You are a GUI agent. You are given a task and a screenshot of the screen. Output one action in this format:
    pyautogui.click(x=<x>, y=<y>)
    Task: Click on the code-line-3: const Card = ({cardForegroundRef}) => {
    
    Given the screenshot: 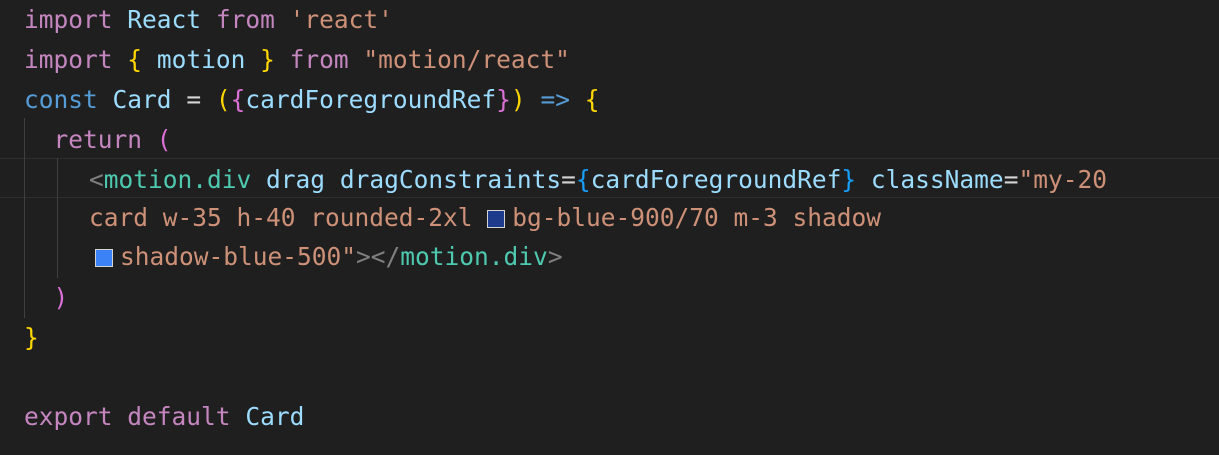 What is the action you would take?
    pyautogui.click(x=311, y=100)
    